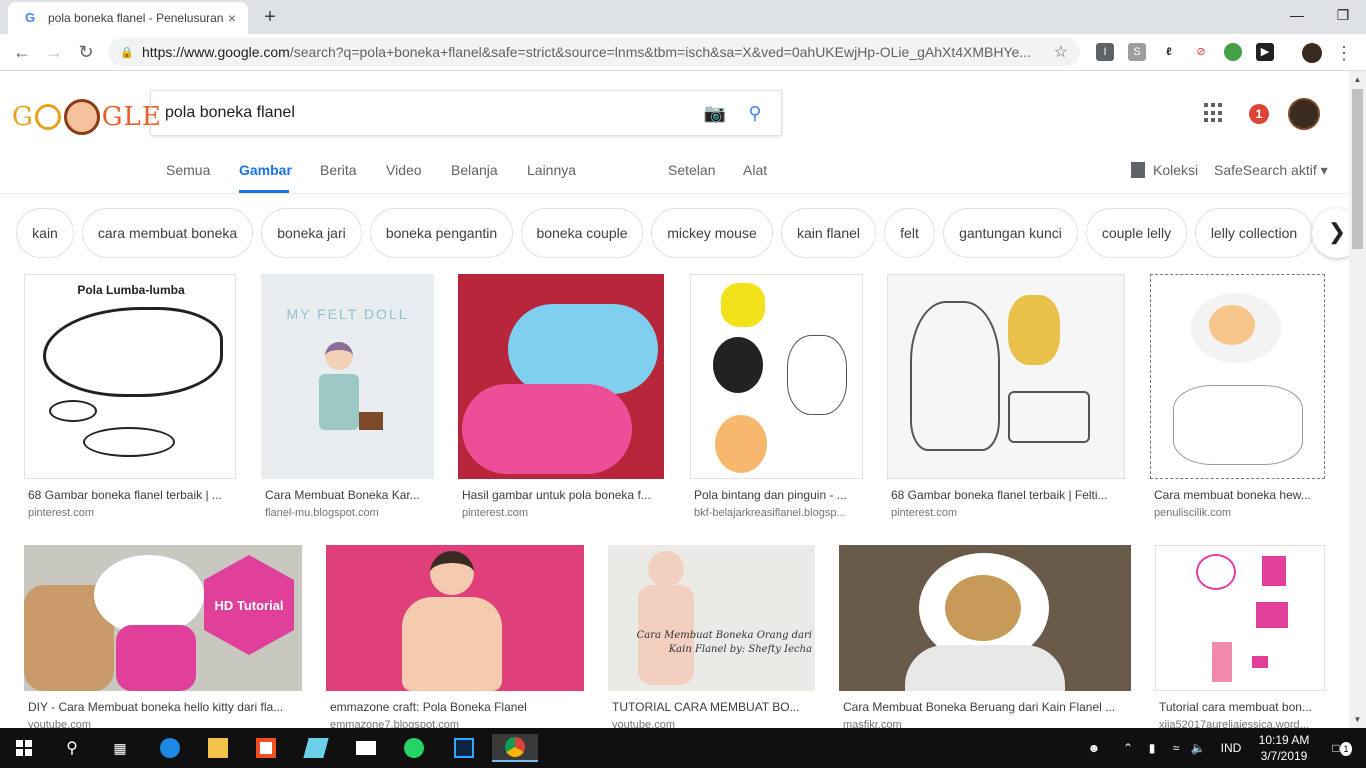  I want to click on extension-s-icon: S, so click(1137, 52).